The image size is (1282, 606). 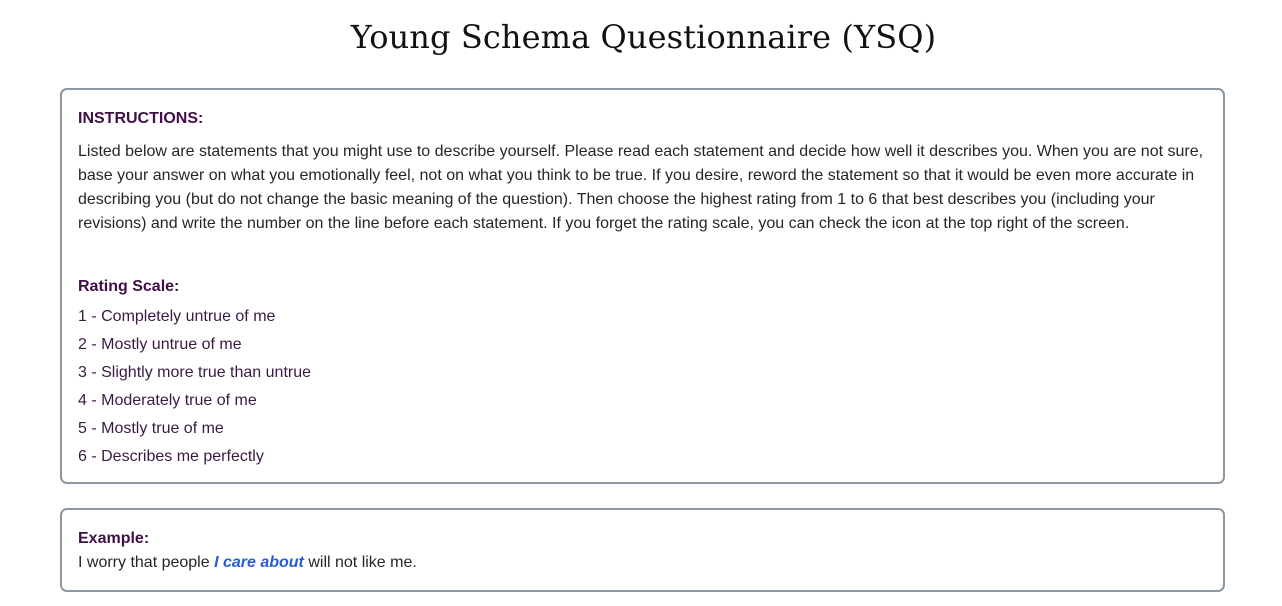 I want to click on rating-scale-heading: Rating Scale:, so click(x=129, y=286).